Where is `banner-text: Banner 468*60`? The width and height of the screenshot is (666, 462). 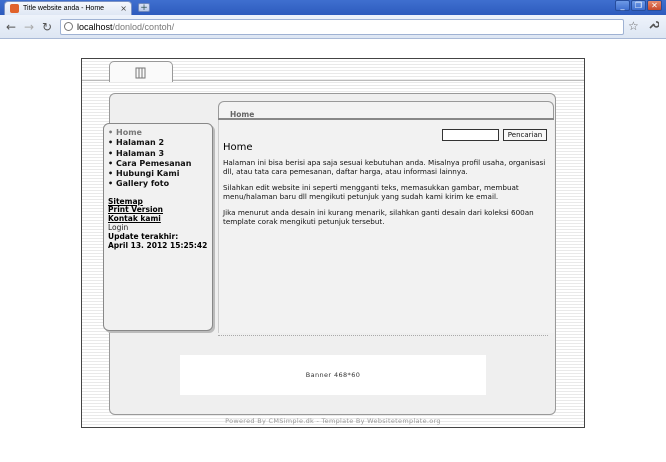 banner-text: Banner 468*60 is located at coordinates (333, 375).